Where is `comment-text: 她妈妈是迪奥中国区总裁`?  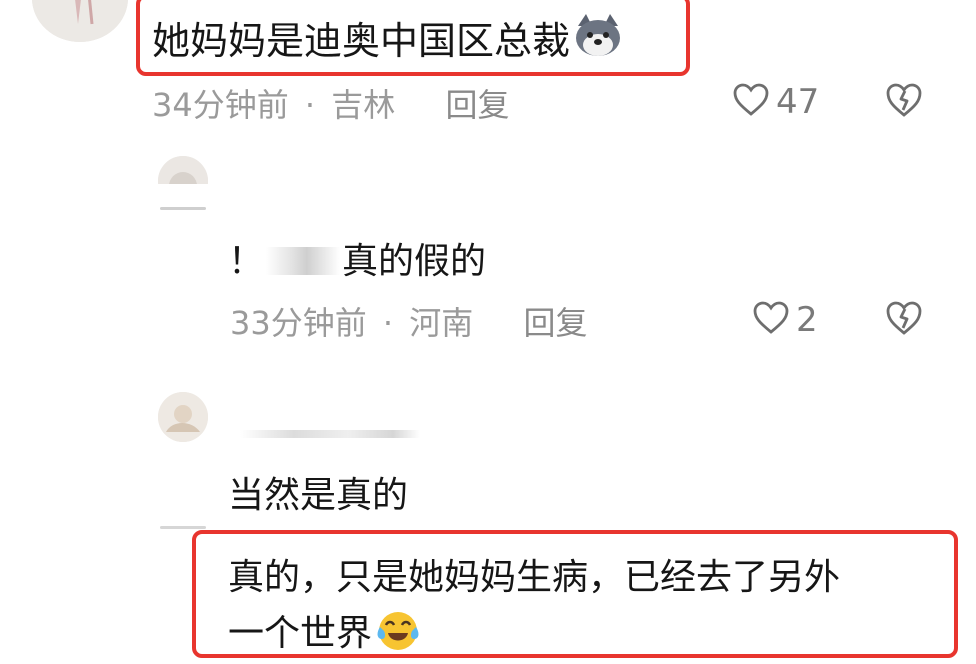
comment-text: 她妈妈是迪奥中国区总裁 is located at coordinates (388, 39).